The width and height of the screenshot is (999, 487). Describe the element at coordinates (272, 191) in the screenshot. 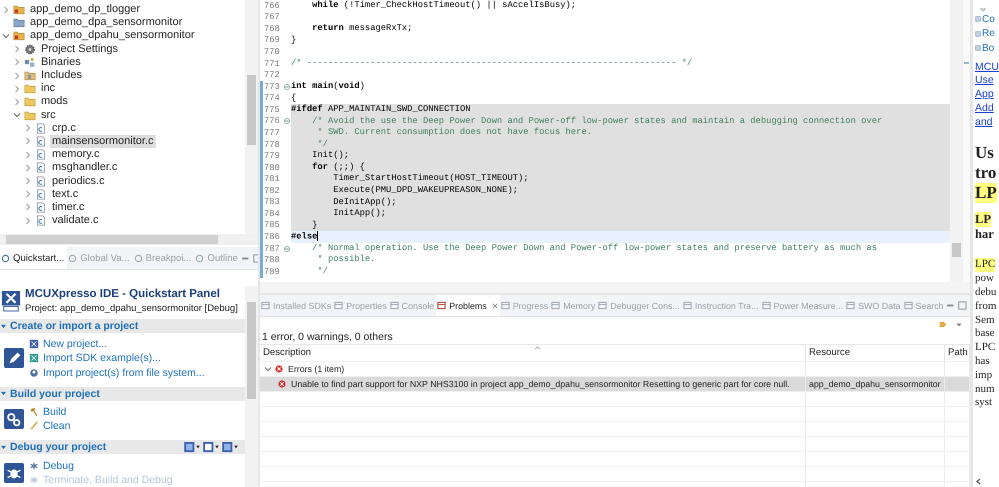

I see `line-number: 782` at that location.